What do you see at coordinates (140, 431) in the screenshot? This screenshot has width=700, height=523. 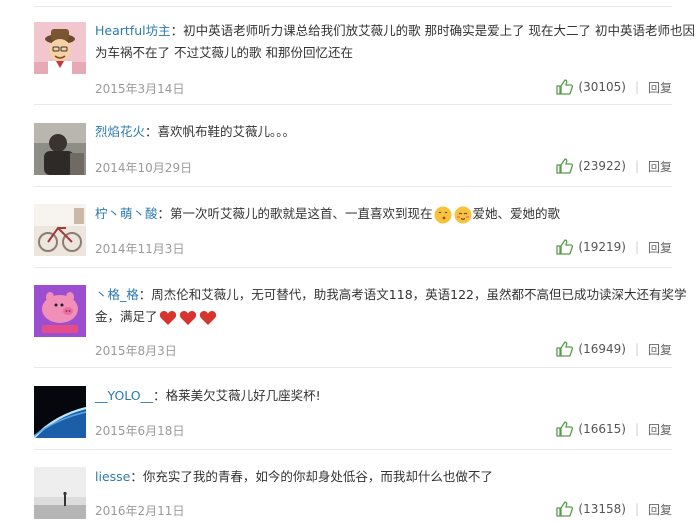 I see `comment-date: 2015年6月18日` at bounding box center [140, 431].